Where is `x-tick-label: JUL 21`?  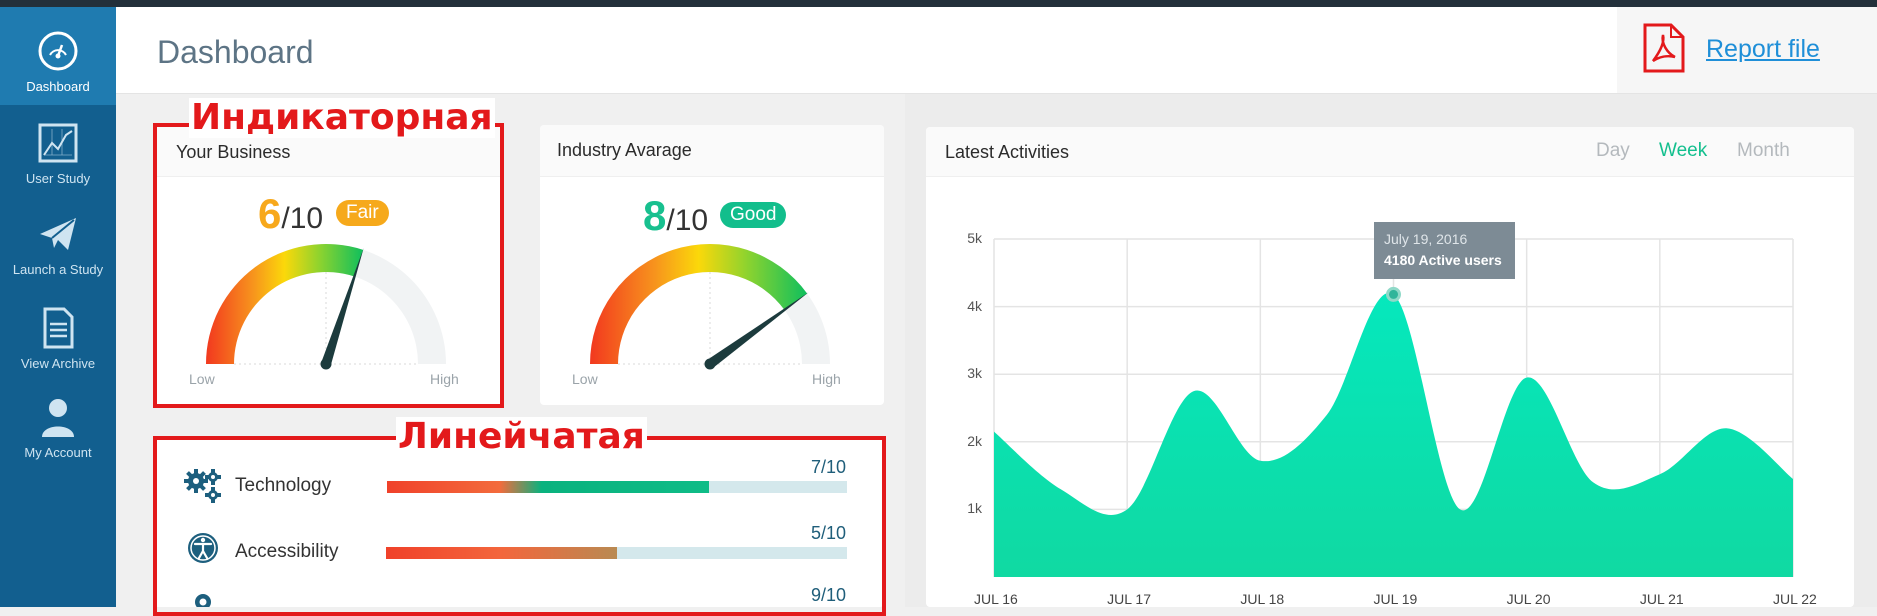 x-tick-label: JUL 21 is located at coordinates (1661, 599).